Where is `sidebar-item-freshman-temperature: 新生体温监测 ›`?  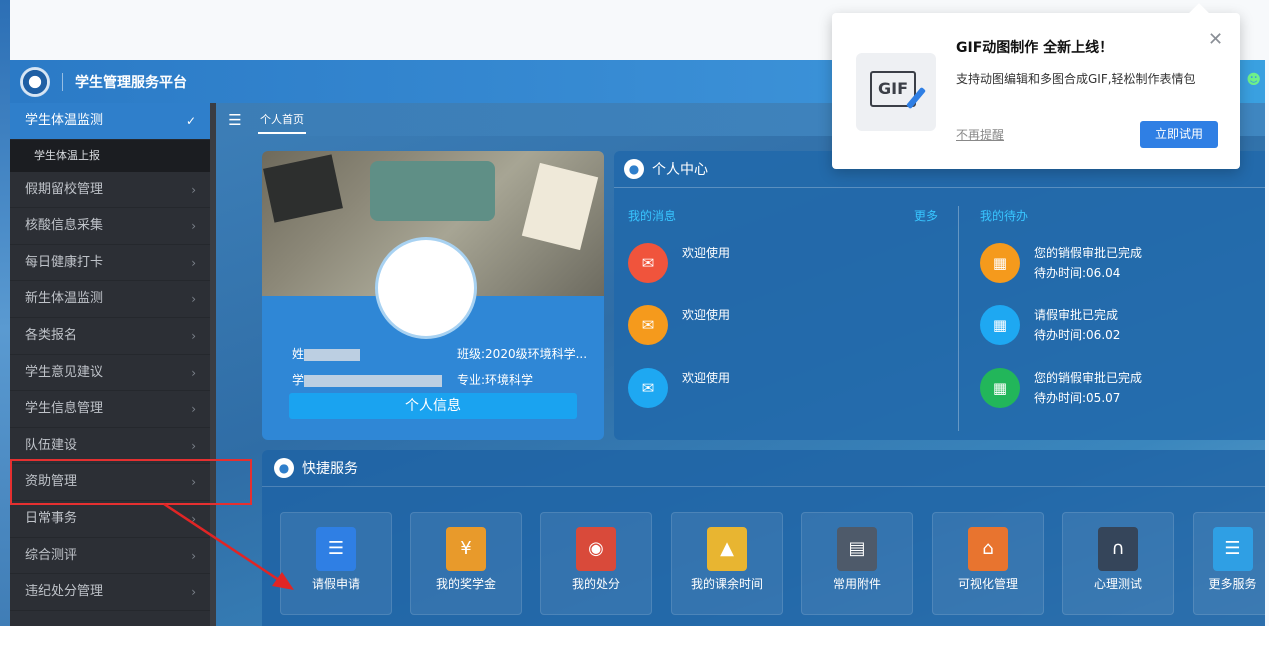
sidebar-item-freshman-temperature: 新生体温监测 › is located at coordinates (110, 299).